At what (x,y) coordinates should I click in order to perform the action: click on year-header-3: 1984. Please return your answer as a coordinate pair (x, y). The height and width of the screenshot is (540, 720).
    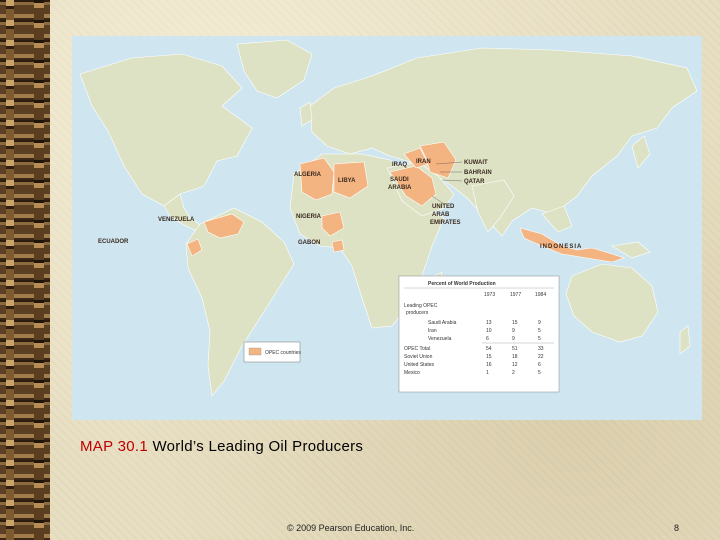
    Looking at the image, I should click on (540, 295).